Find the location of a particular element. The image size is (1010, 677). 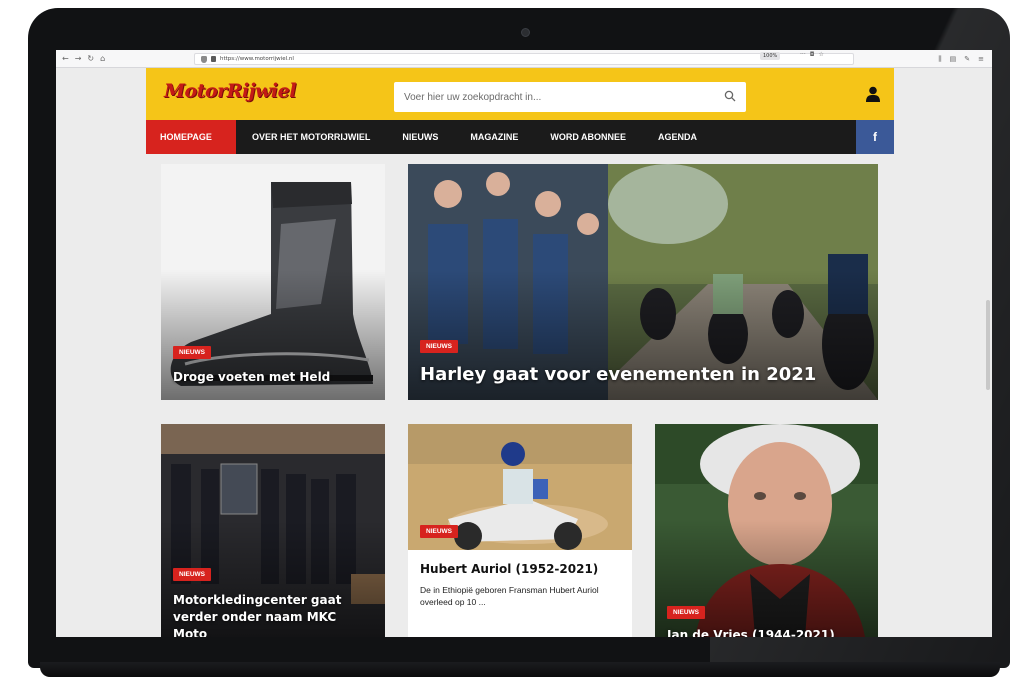

address-bar-icons: ··· ◘ ☆ is located at coordinates (812, 54).